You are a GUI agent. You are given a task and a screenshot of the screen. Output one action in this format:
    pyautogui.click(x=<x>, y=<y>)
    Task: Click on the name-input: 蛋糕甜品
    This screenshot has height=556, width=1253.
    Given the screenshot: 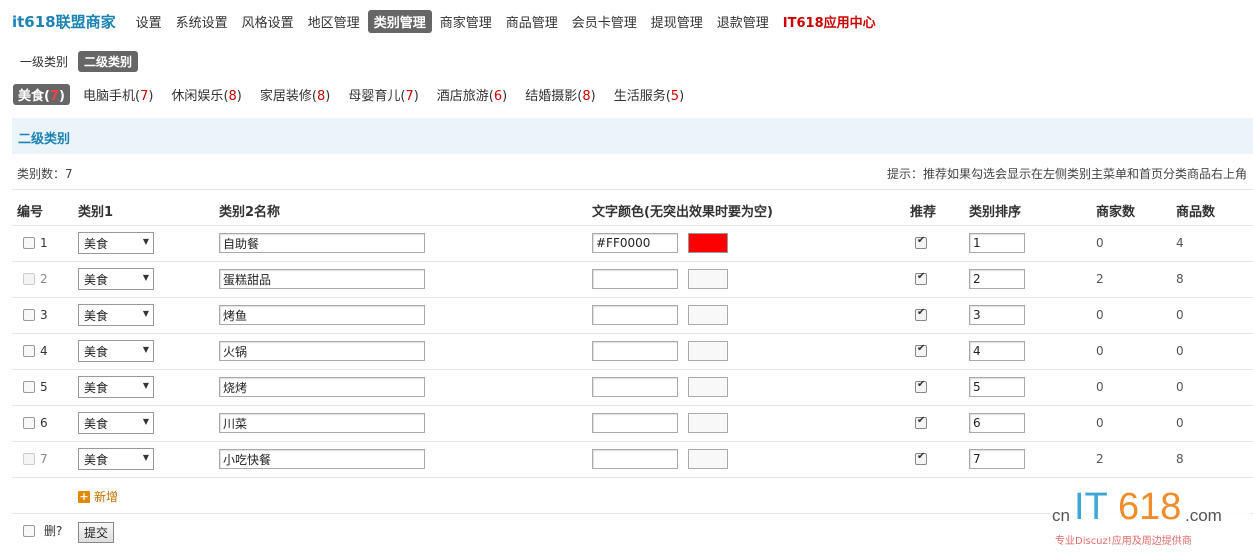 What is the action you would take?
    pyautogui.click(x=322, y=279)
    